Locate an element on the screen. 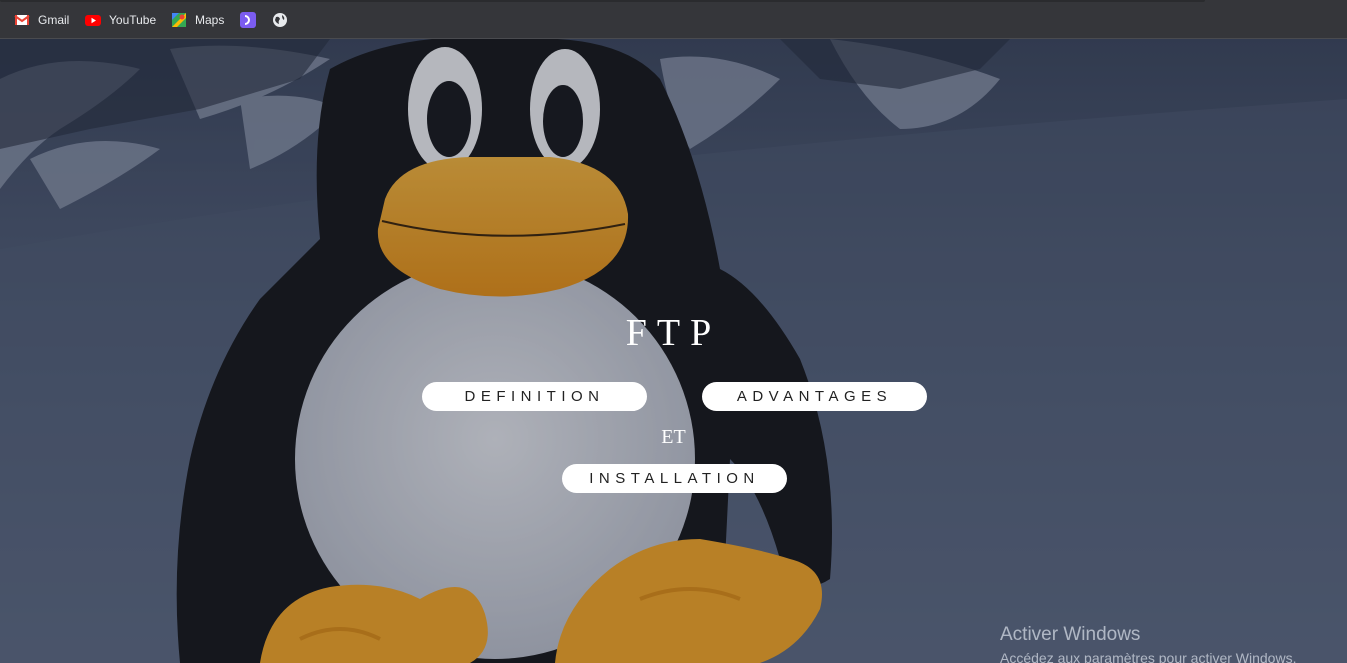 The width and height of the screenshot is (1347, 663). gmail-icon is located at coordinates (22, 20).